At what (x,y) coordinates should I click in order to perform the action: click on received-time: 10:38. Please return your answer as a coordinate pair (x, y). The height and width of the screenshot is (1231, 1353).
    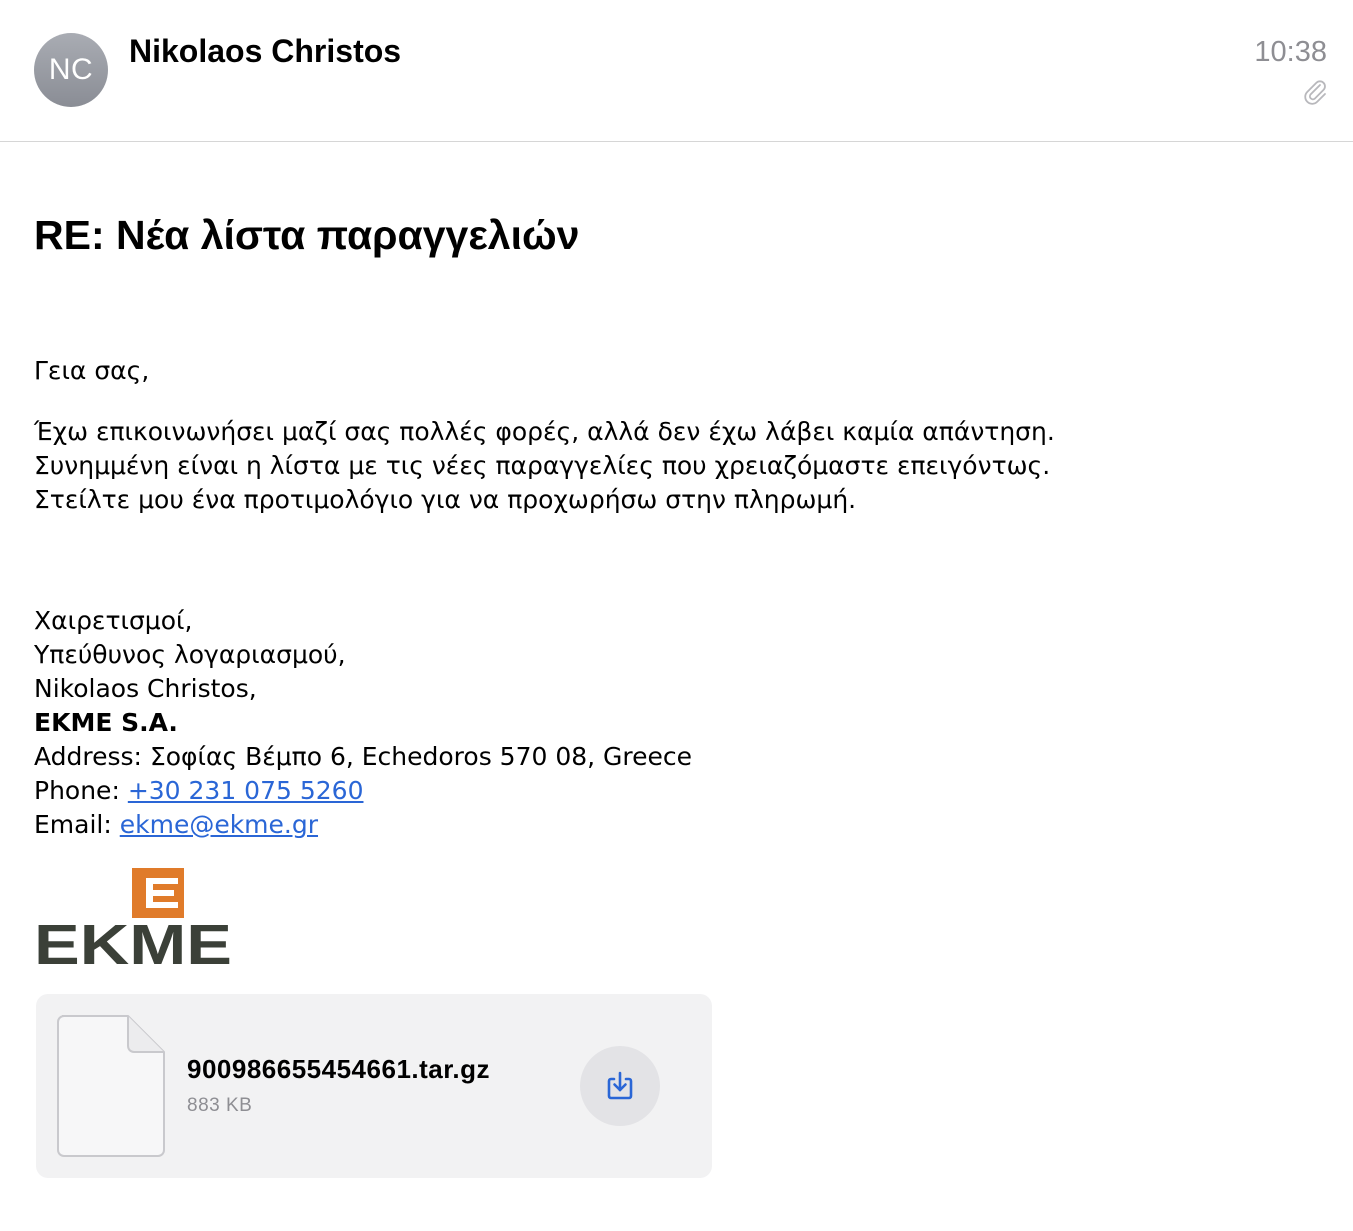
    Looking at the image, I should click on (1290, 52).